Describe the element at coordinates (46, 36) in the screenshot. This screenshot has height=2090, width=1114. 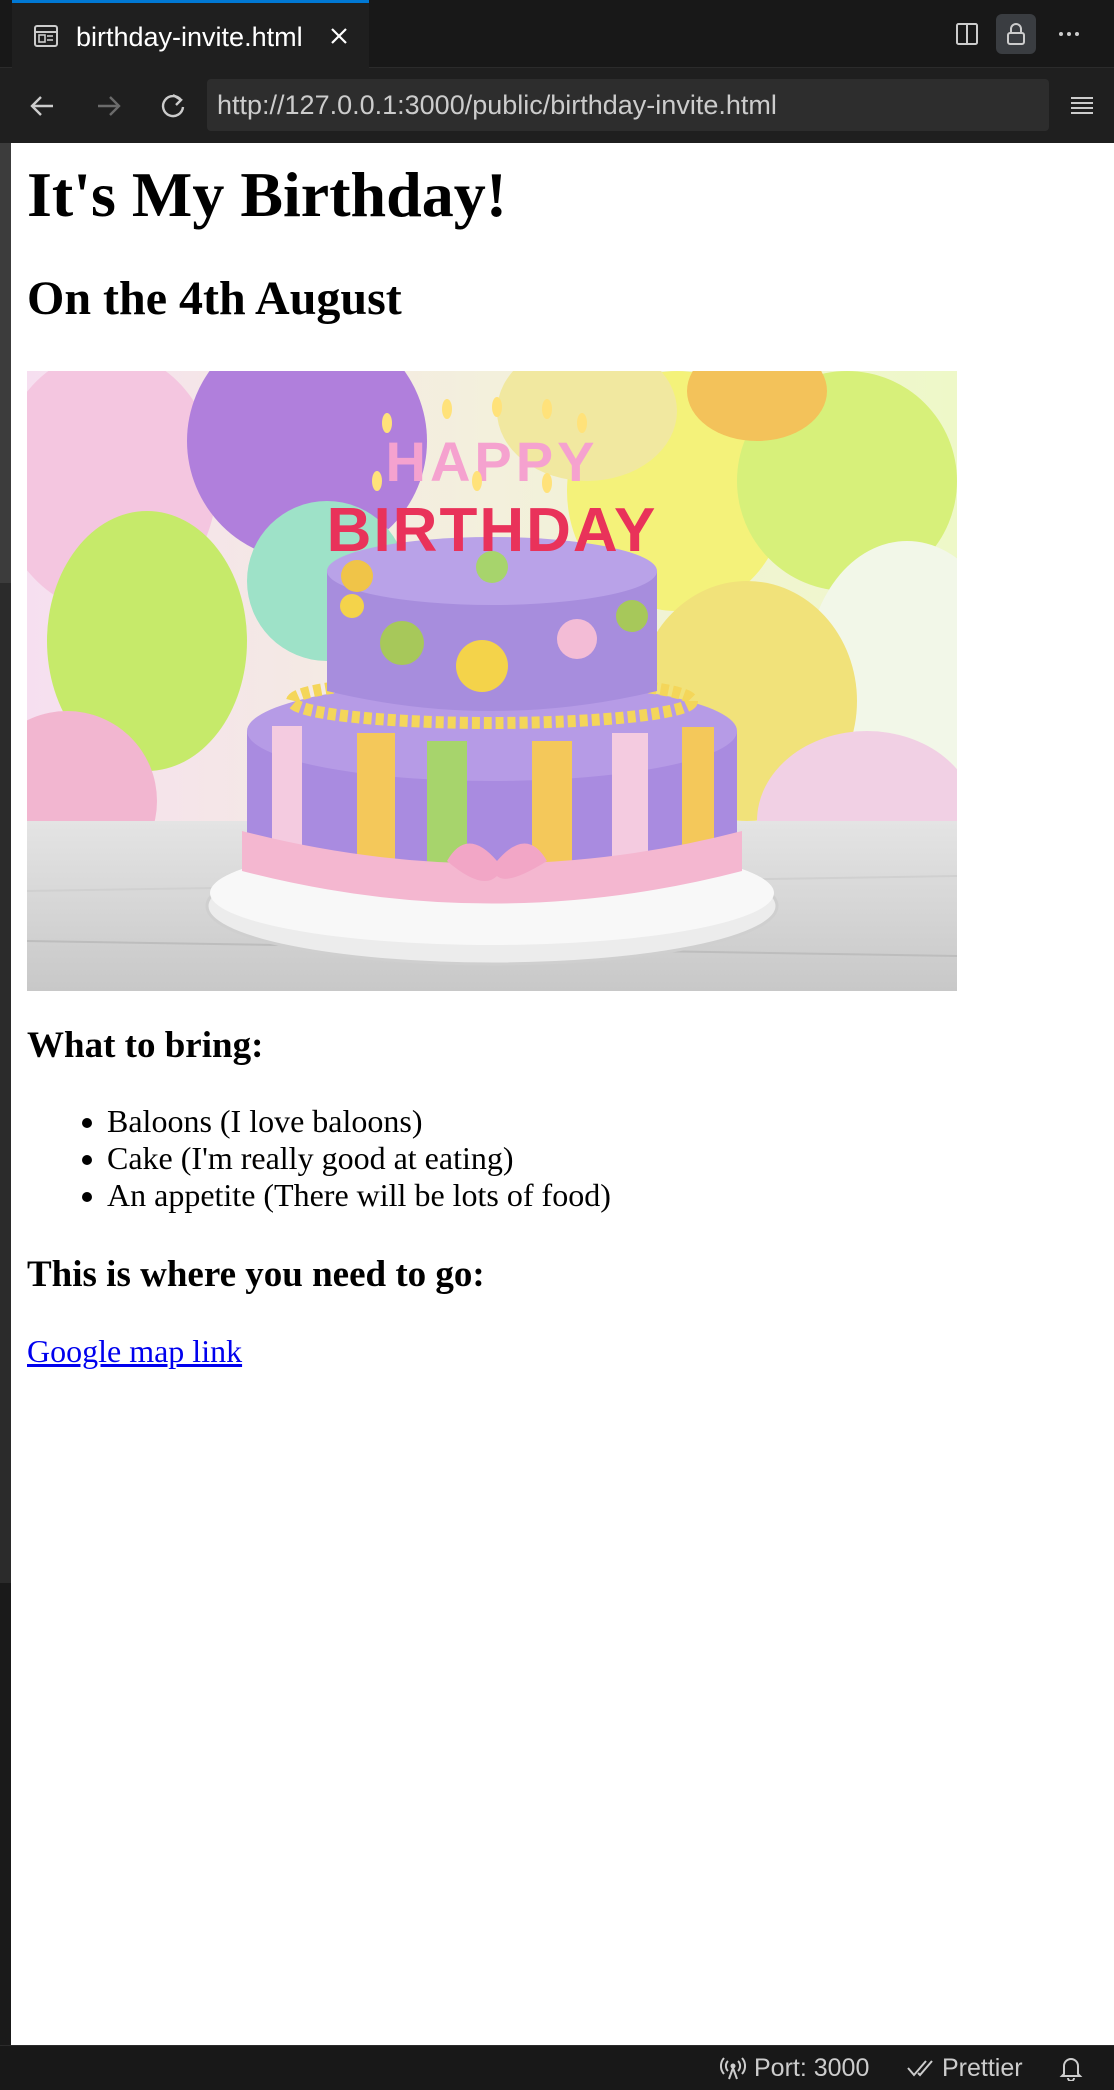
I see `preview-icon` at that location.